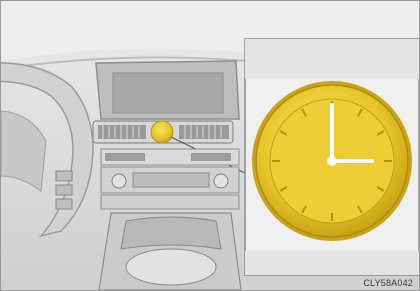 The height and width of the screenshot is (291, 420). What do you see at coordinates (388, 283) in the screenshot?
I see `figure-code: CLY58A042` at bounding box center [388, 283].